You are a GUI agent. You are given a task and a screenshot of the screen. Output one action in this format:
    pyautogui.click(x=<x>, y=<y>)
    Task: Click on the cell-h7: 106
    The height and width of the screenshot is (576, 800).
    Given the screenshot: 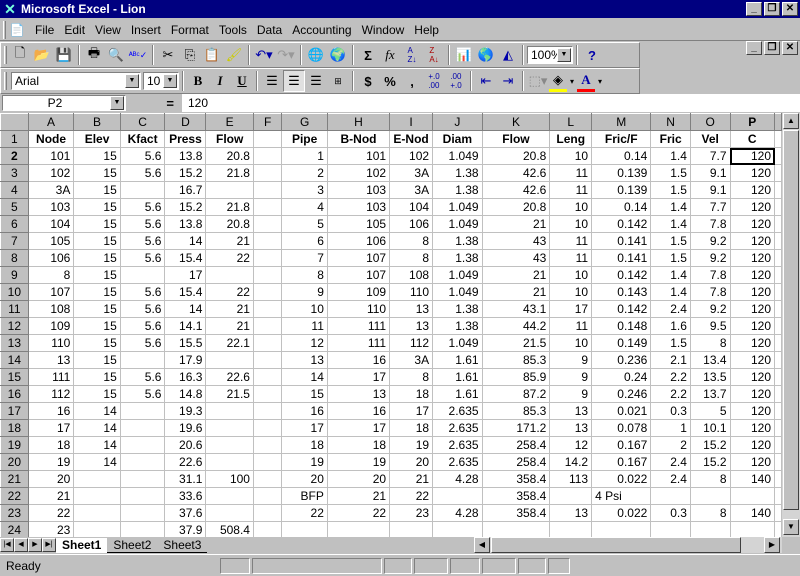 What is the action you would take?
    pyautogui.click(x=359, y=241)
    